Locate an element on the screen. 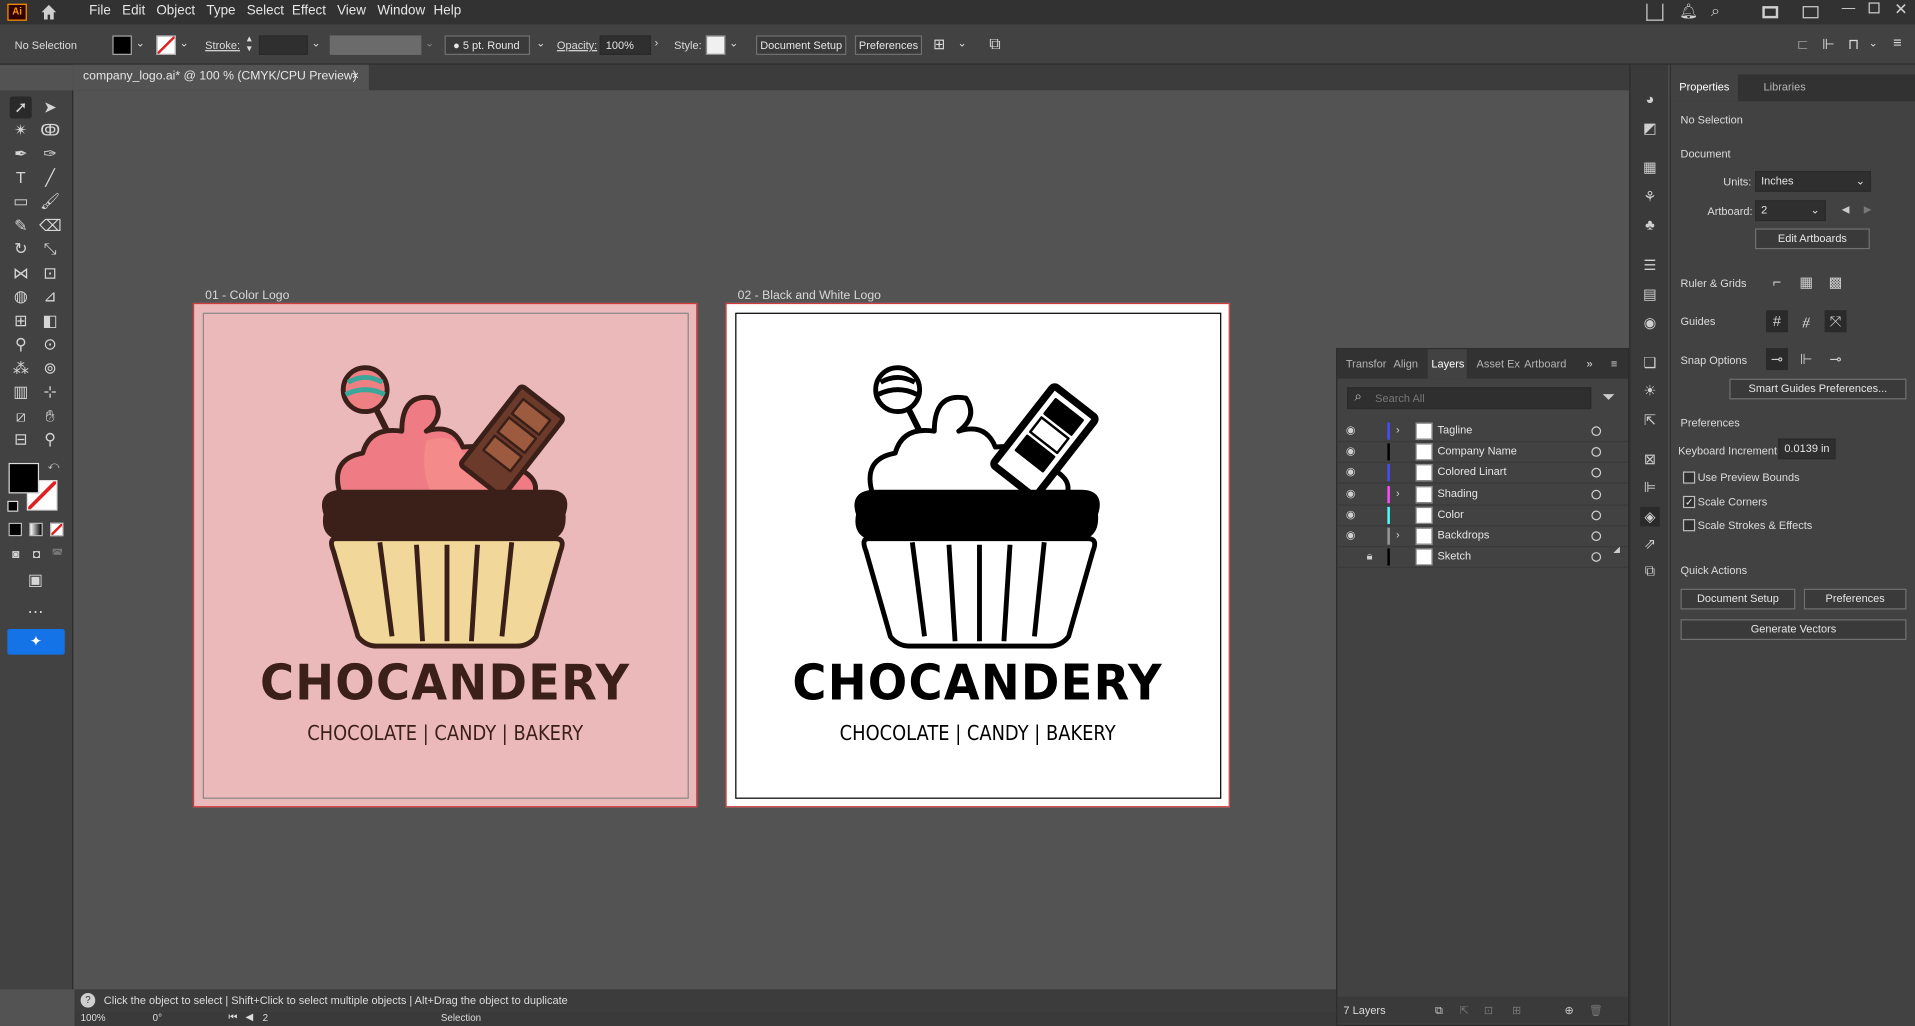 The image size is (1915, 1026). tab-layers: Layers is located at coordinates (1447, 364).